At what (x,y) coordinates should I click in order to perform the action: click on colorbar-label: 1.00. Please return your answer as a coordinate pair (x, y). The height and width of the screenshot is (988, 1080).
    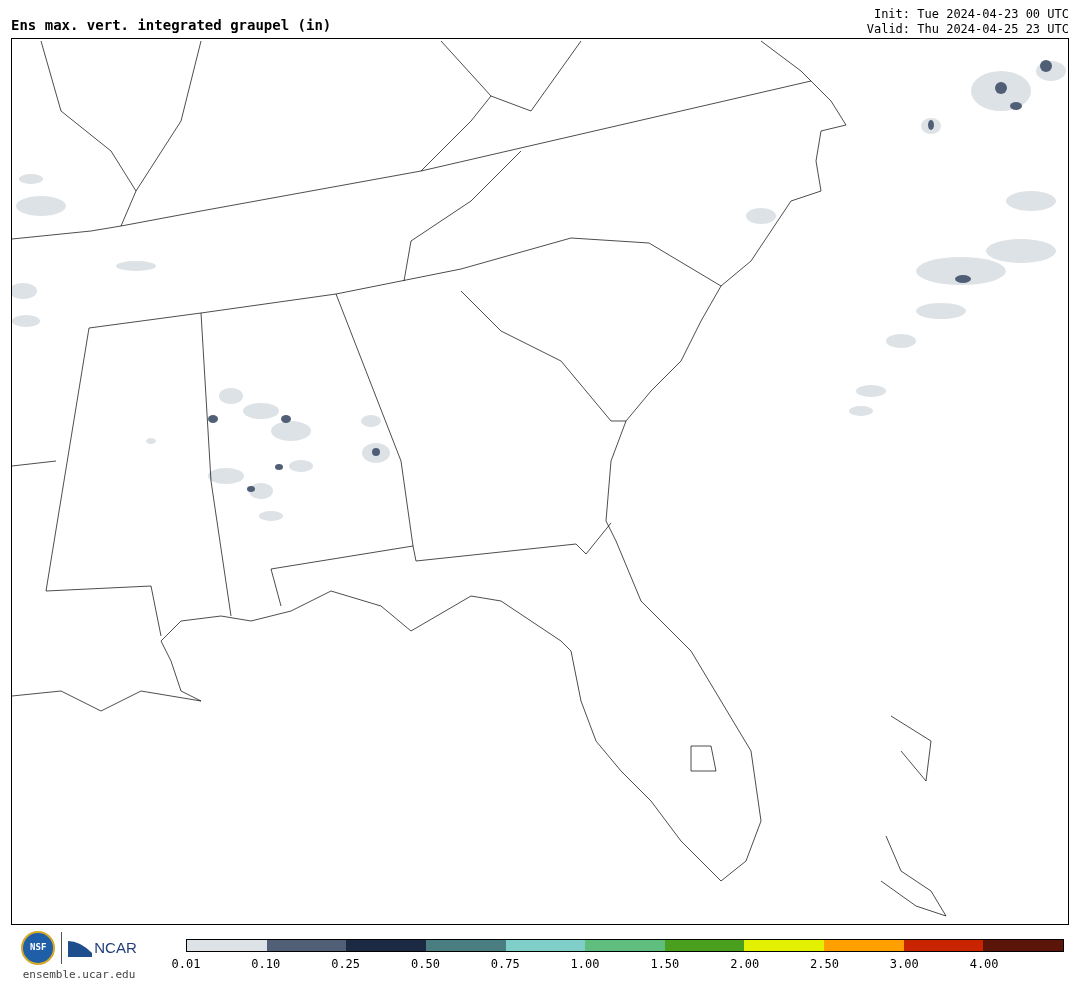
    Looking at the image, I should click on (585, 964).